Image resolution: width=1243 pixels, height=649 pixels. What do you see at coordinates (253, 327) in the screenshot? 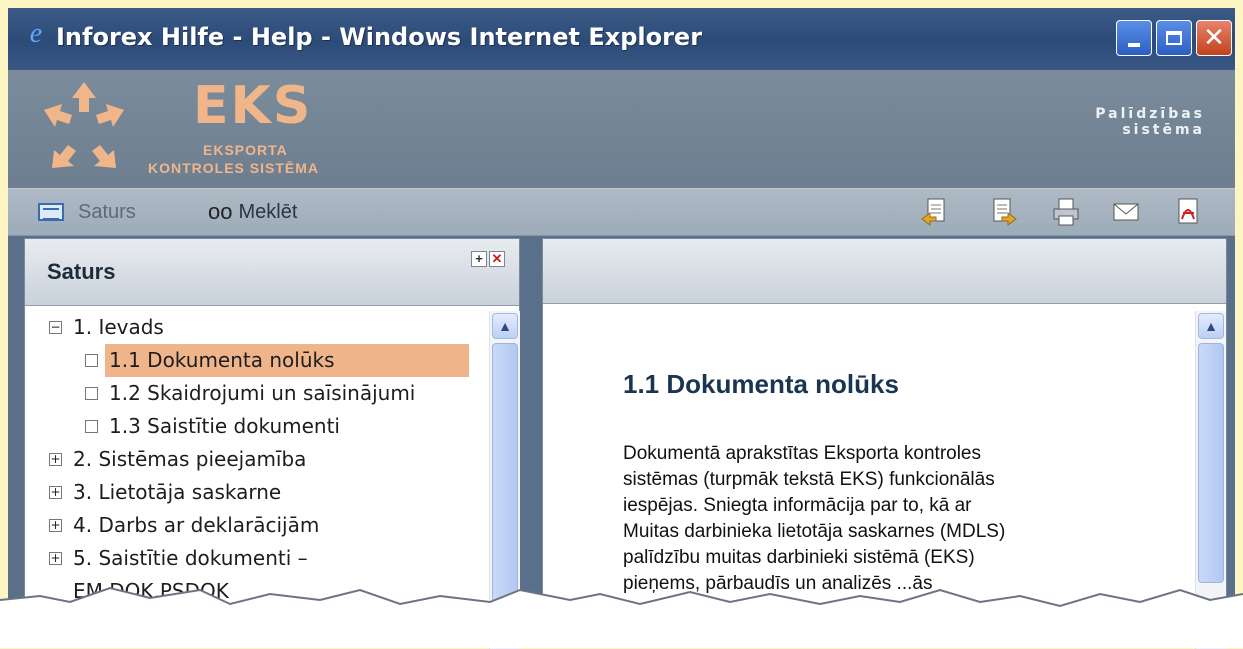
I see `toc-item: − 1. Ievads` at bounding box center [253, 327].